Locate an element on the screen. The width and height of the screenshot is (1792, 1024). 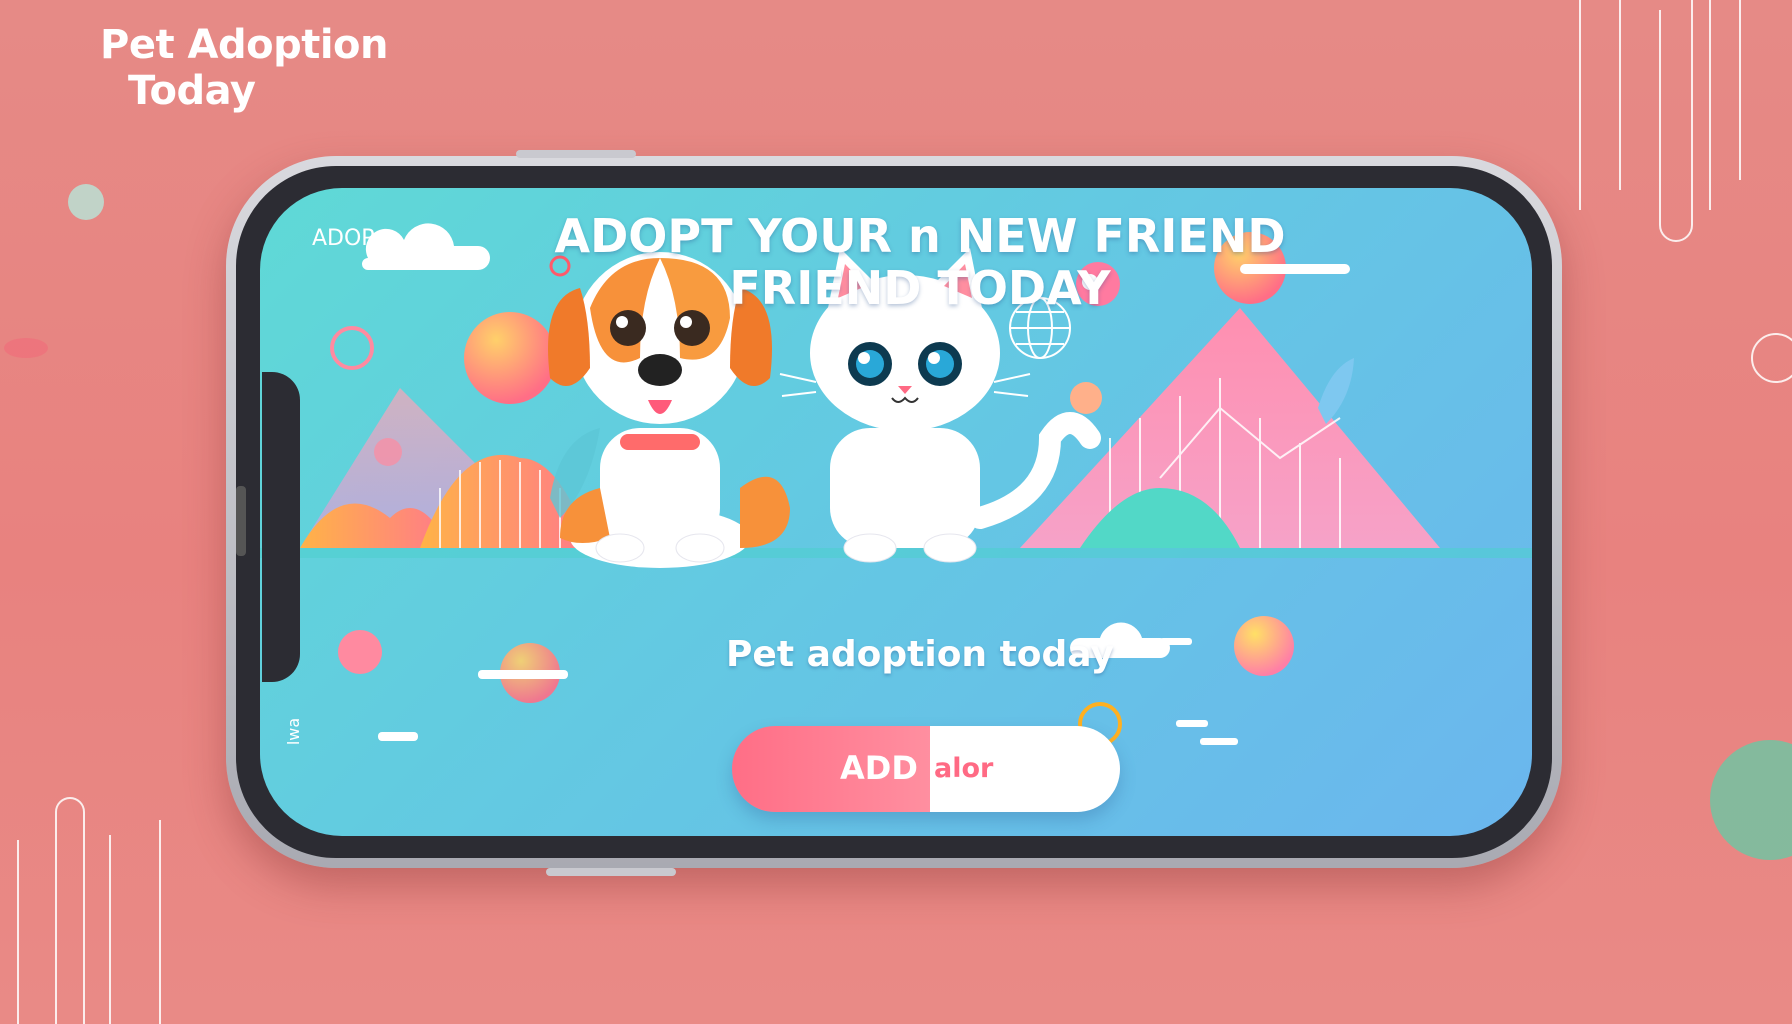
adopt-button-label-left: ADD is located at coordinates (879, 768).